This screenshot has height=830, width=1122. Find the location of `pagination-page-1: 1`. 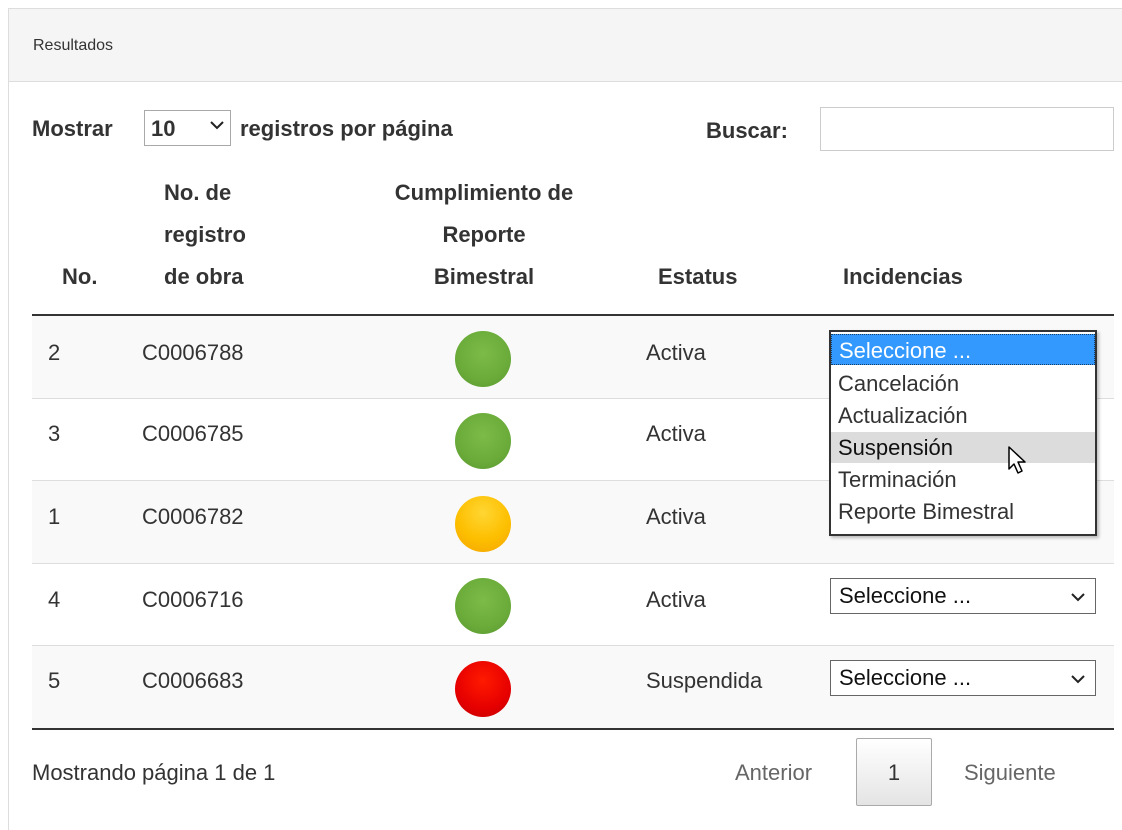

pagination-page-1: 1 is located at coordinates (894, 772).